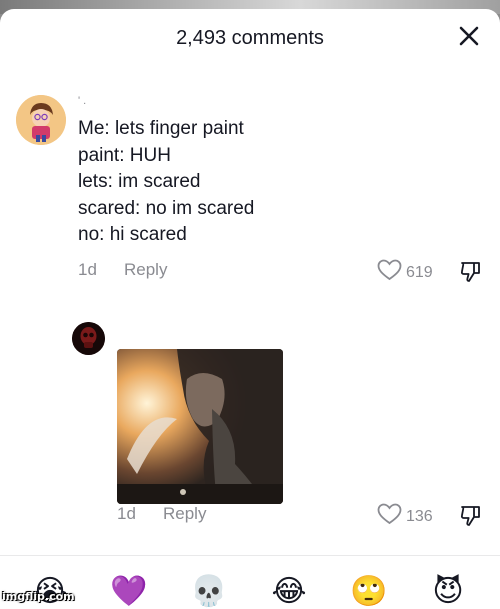  What do you see at coordinates (139, 181) in the screenshot?
I see `comment-line: lets: im scared` at bounding box center [139, 181].